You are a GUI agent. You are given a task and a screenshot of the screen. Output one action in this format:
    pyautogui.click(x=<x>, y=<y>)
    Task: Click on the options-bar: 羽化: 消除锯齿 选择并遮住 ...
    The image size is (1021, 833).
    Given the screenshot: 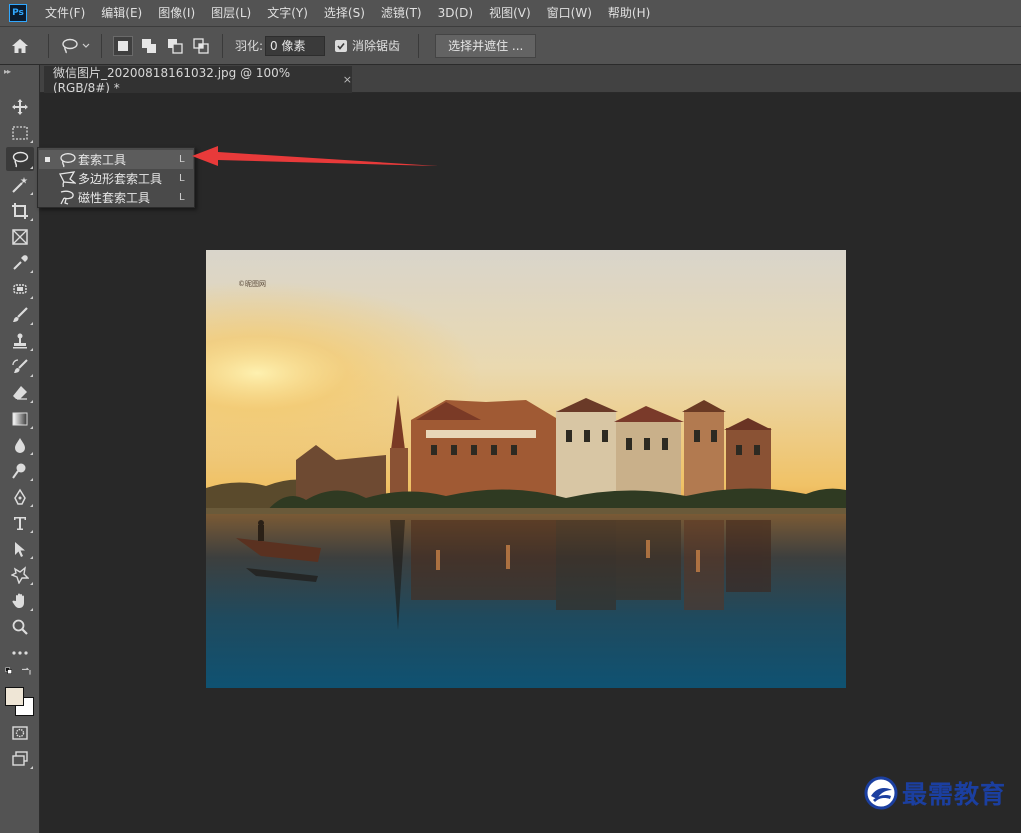 What is the action you would take?
    pyautogui.click(x=510, y=46)
    